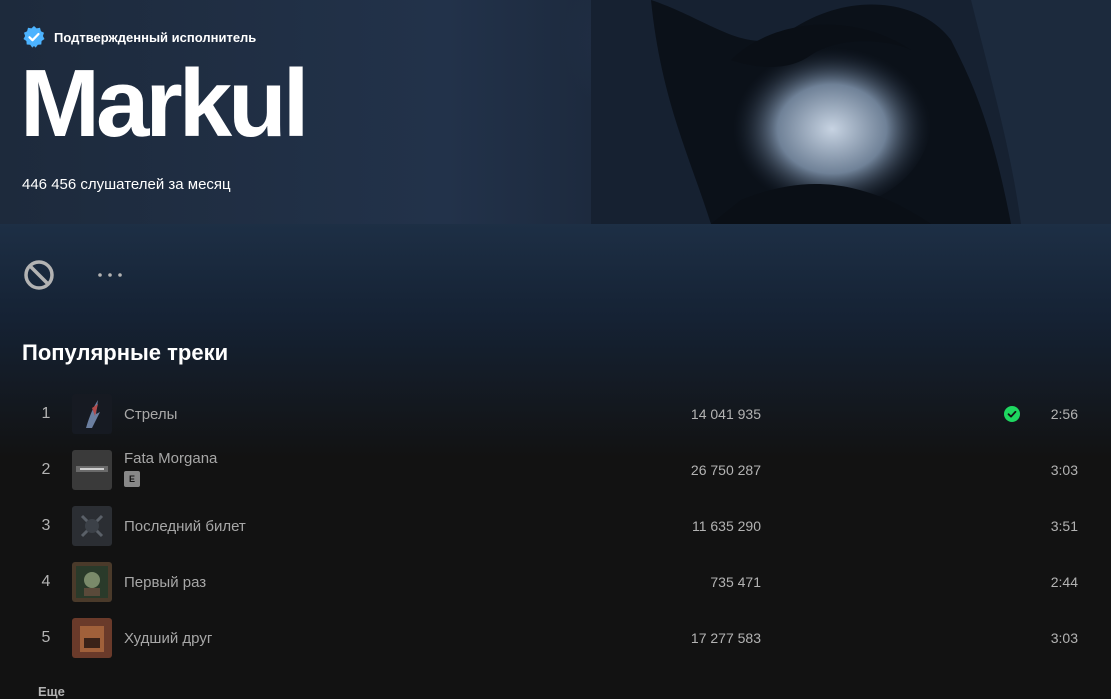 The height and width of the screenshot is (699, 1111). What do you see at coordinates (73, 275) in the screenshot?
I see `artist-actions` at bounding box center [73, 275].